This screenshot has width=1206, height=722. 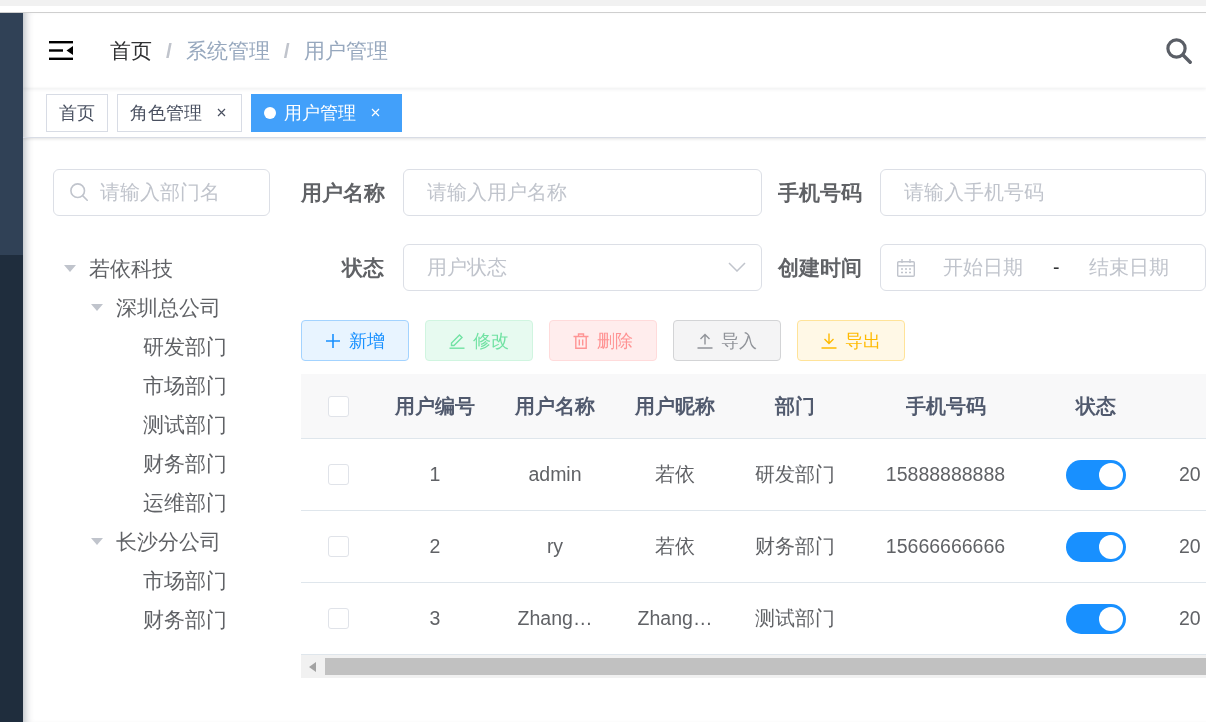 What do you see at coordinates (582, 192) in the screenshot?
I see `text-field: 请输入用户名称` at bounding box center [582, 192].